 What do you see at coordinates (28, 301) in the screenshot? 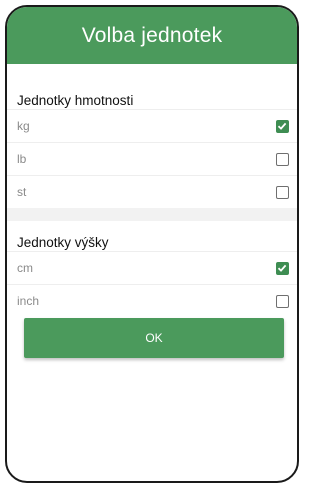
I see `option-label: inch` at bounding box center [28, 301].